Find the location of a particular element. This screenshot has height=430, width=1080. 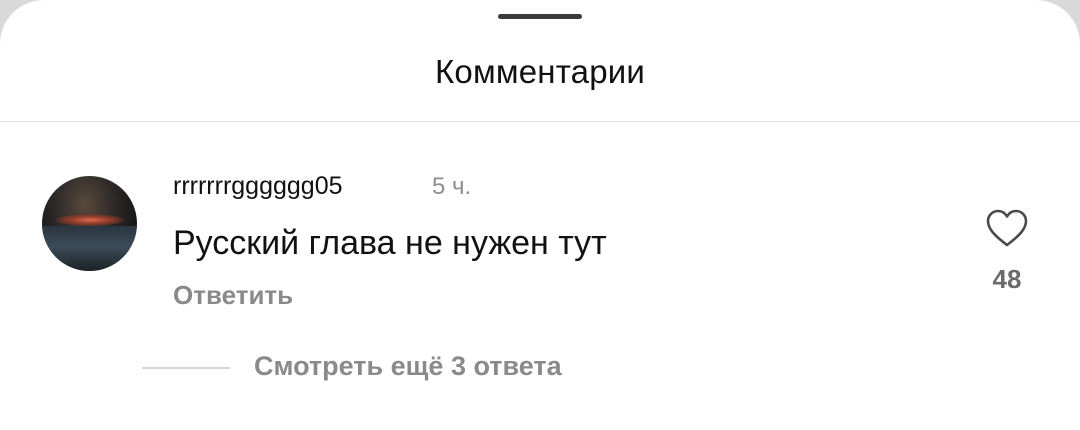

comment-timestamp: 5 ч. is located at coordinates (452, 186).